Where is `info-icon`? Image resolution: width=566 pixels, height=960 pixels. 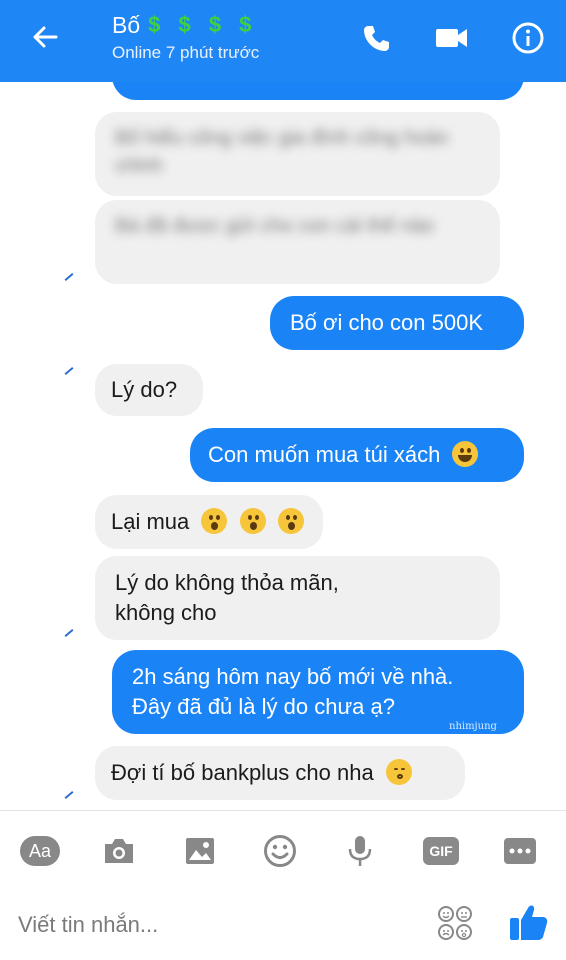 info-icon is located at coordinates (528, 38).